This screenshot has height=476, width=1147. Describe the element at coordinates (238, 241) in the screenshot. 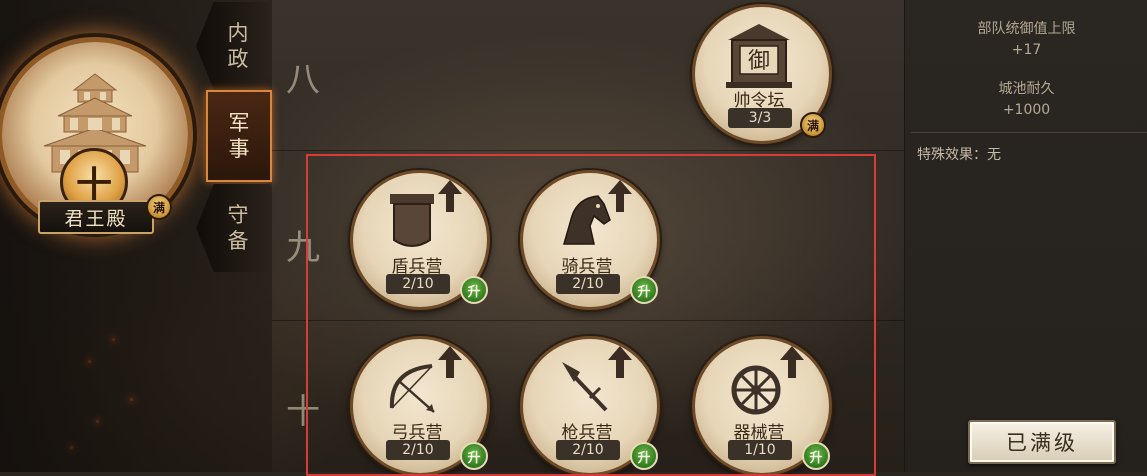

I see `tab-label: 备` at that location.